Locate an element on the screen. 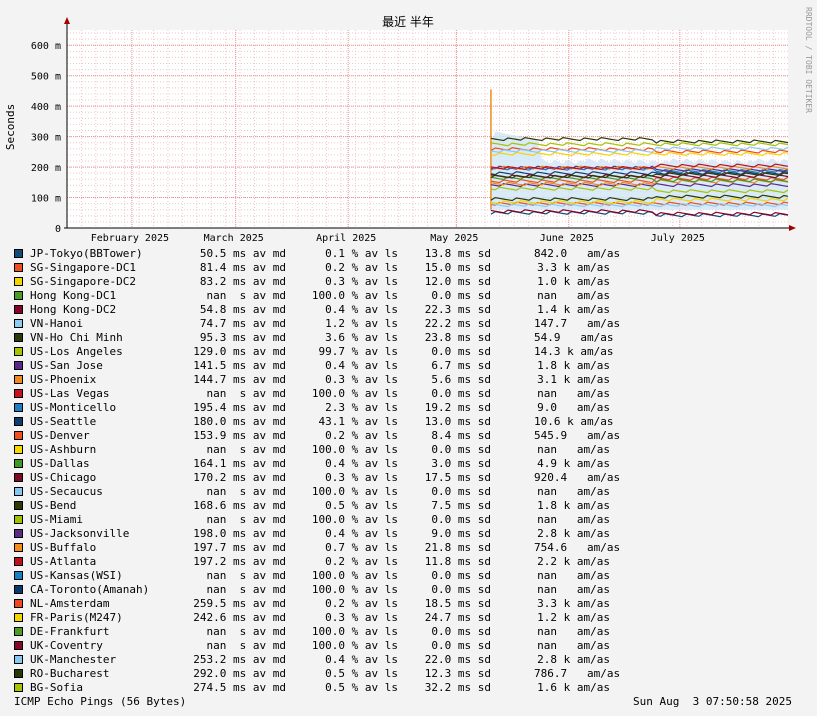 The height and width of the screenshot is (716, 817). legend-name: US-Secaucus is located at coordinates (66, 491).